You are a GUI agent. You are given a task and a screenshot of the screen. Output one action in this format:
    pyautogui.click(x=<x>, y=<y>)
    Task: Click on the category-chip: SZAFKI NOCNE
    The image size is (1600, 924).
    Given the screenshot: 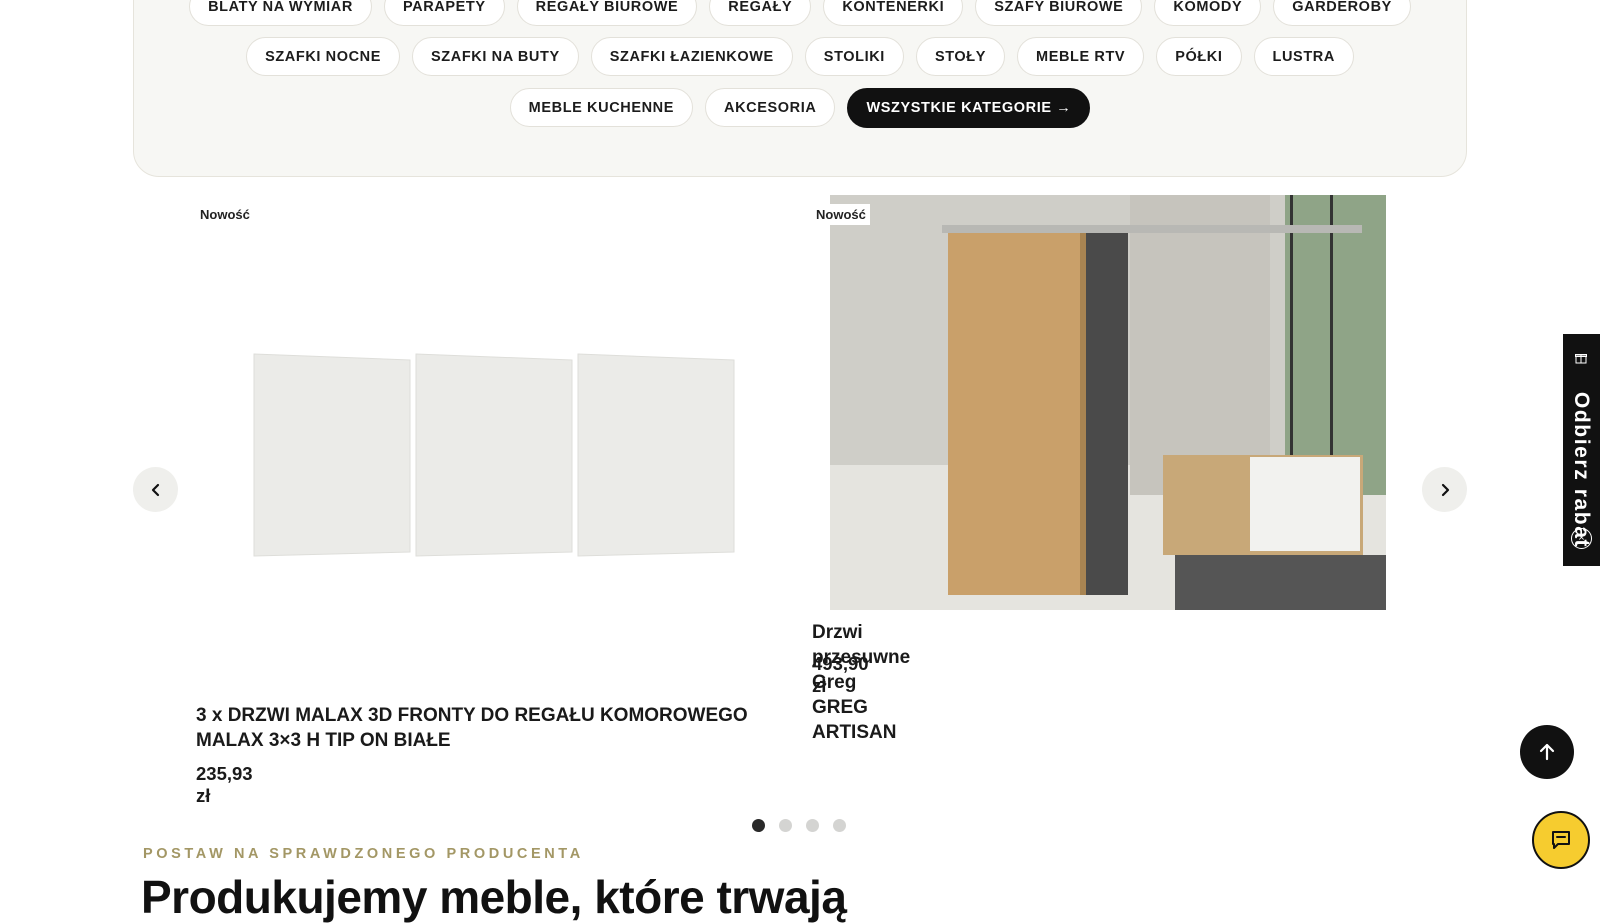 What is the action you would take?
    pyautogui.click(x=323, y=56)
    